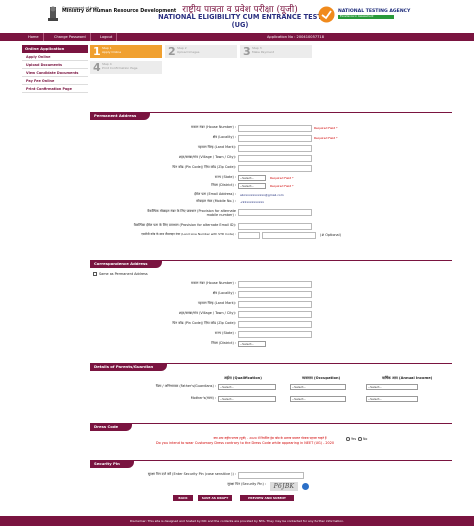  Describe the element at coordinates (262, 195) in the screenshot. I see `email-value: abcxxxxxxxxxxx@gmail.com` at that location.